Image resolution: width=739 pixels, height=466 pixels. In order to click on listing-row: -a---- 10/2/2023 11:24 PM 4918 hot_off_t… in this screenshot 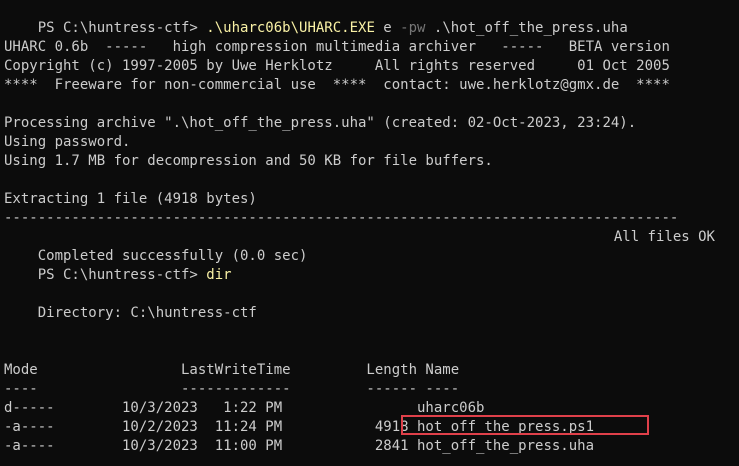, I will do `click(299, 427)`.